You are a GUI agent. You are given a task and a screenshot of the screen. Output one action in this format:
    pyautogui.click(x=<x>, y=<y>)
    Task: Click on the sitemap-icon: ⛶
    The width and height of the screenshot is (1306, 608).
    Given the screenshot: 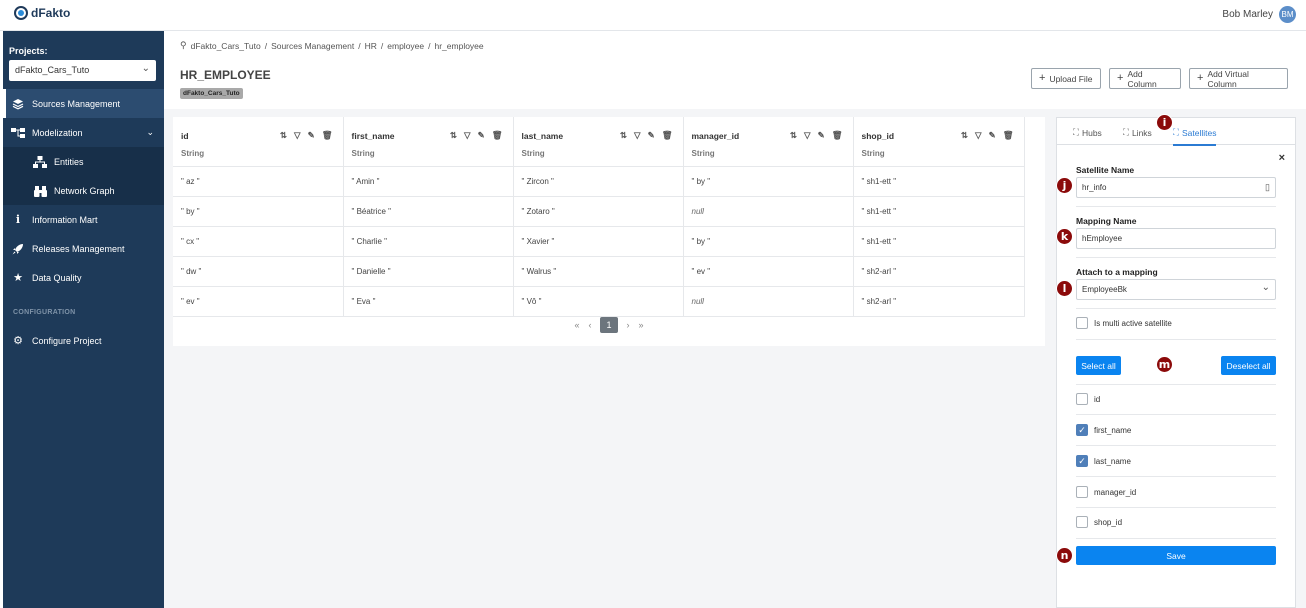 What is the action you would take?
    pyautogui.click(x=1076, y=132)
    